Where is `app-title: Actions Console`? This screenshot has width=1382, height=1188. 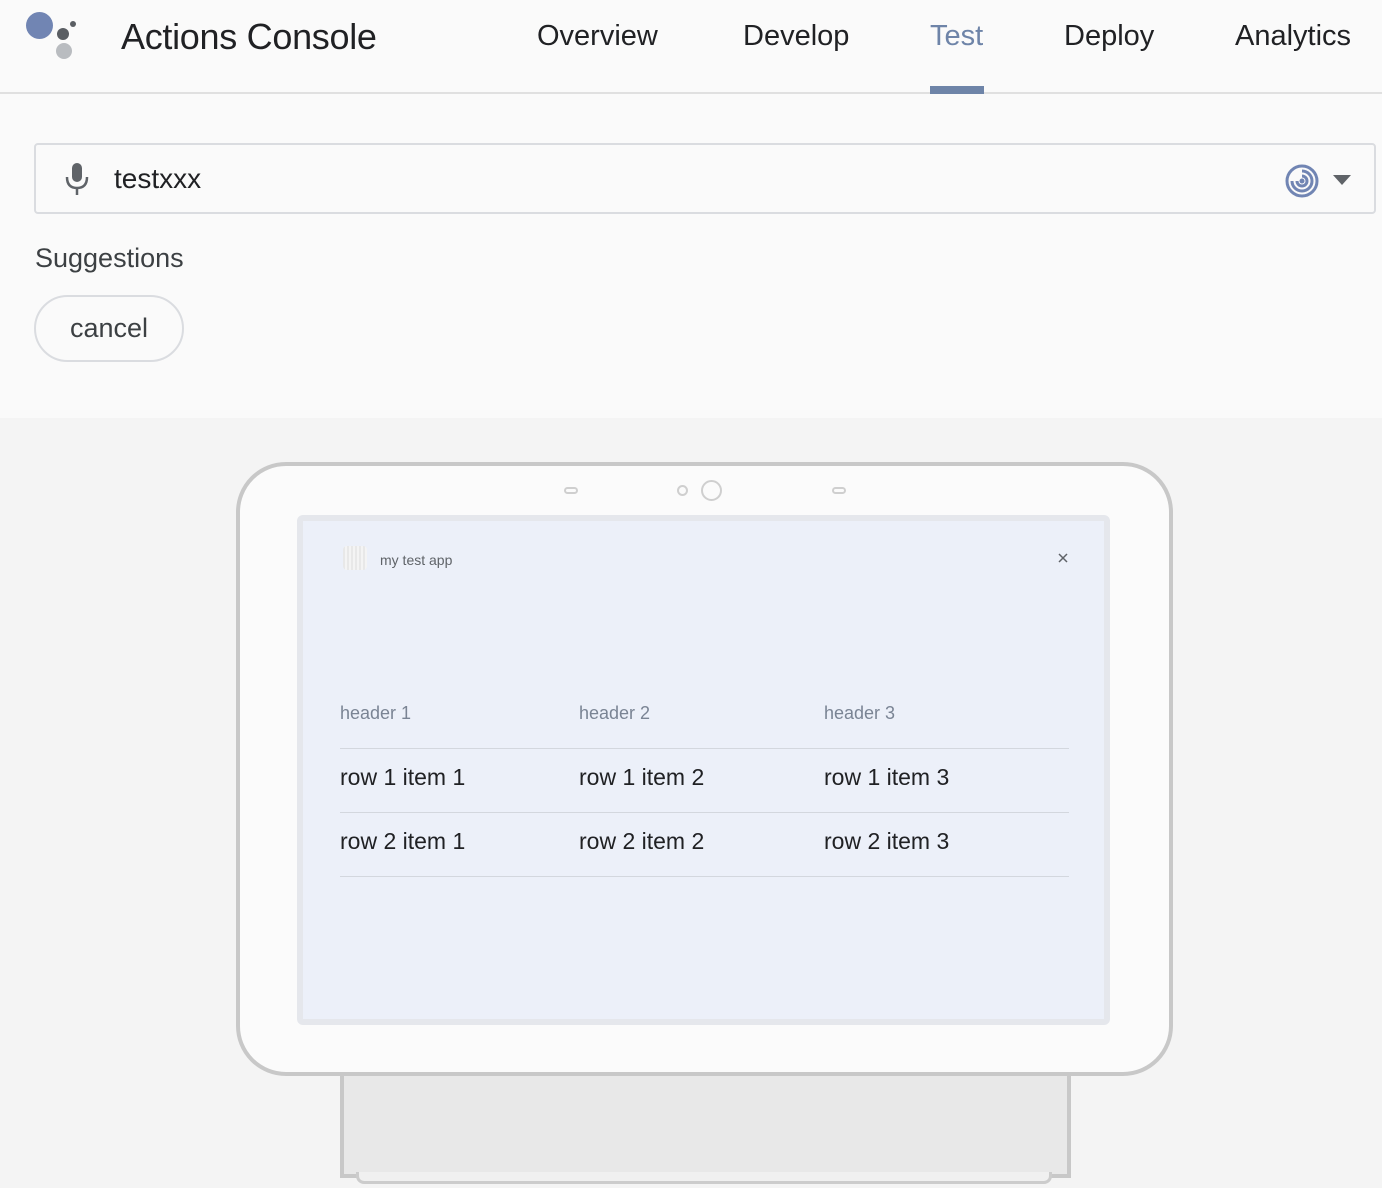 app-title: Actions Console is located at coordinates (249, 36).